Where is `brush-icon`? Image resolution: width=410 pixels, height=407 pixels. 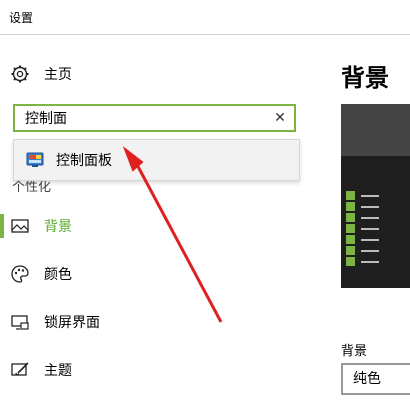 brush-icon is located at coordinates (20, 369).